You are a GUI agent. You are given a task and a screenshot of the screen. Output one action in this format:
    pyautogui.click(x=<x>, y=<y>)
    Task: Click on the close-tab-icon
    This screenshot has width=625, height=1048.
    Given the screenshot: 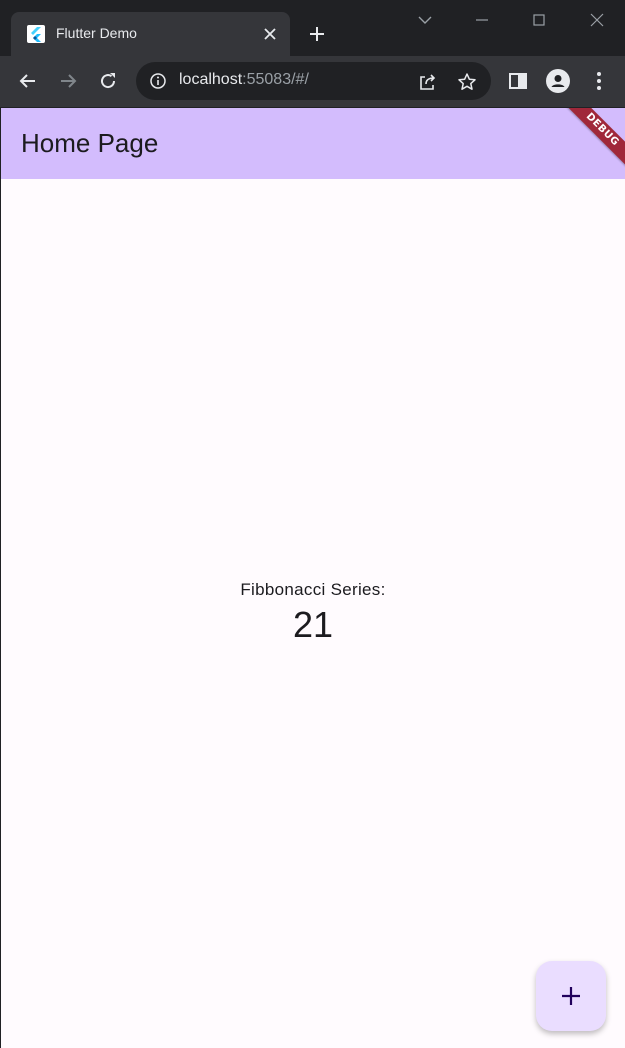 What is the action you would take?
    pyautogui.click(x=270, y=34)
    